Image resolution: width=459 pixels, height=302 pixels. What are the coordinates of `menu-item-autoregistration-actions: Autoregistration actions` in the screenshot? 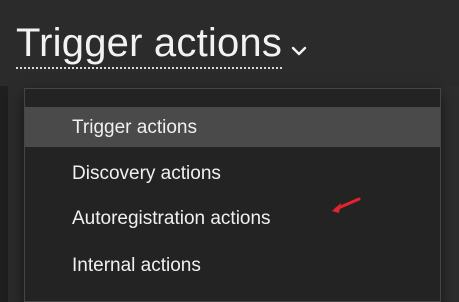 It's located at (232, 218).